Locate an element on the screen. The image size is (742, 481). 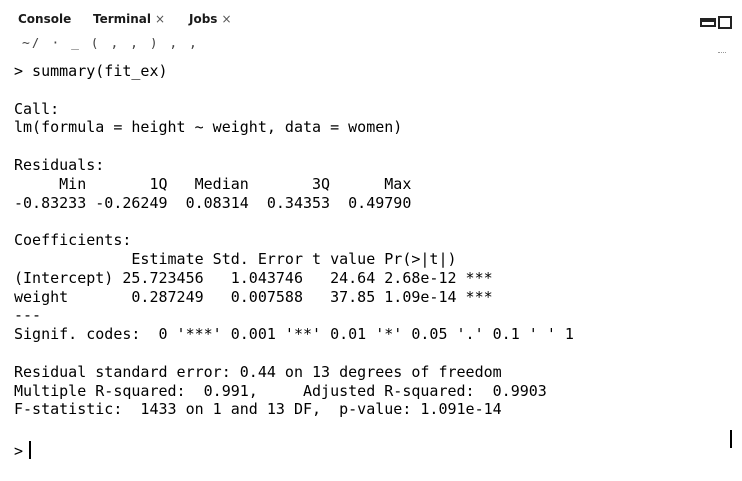
tab-jobs-label: Jobs is located at coordinates (203, 19).